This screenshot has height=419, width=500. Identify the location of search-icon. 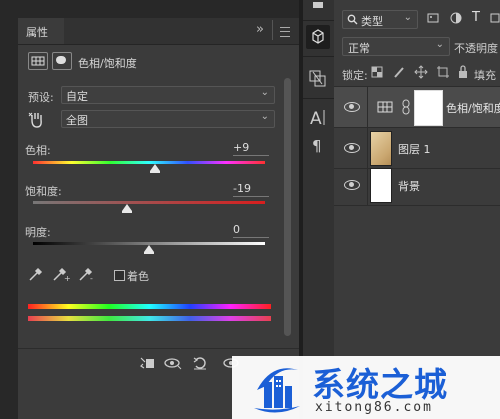
(352, 19).